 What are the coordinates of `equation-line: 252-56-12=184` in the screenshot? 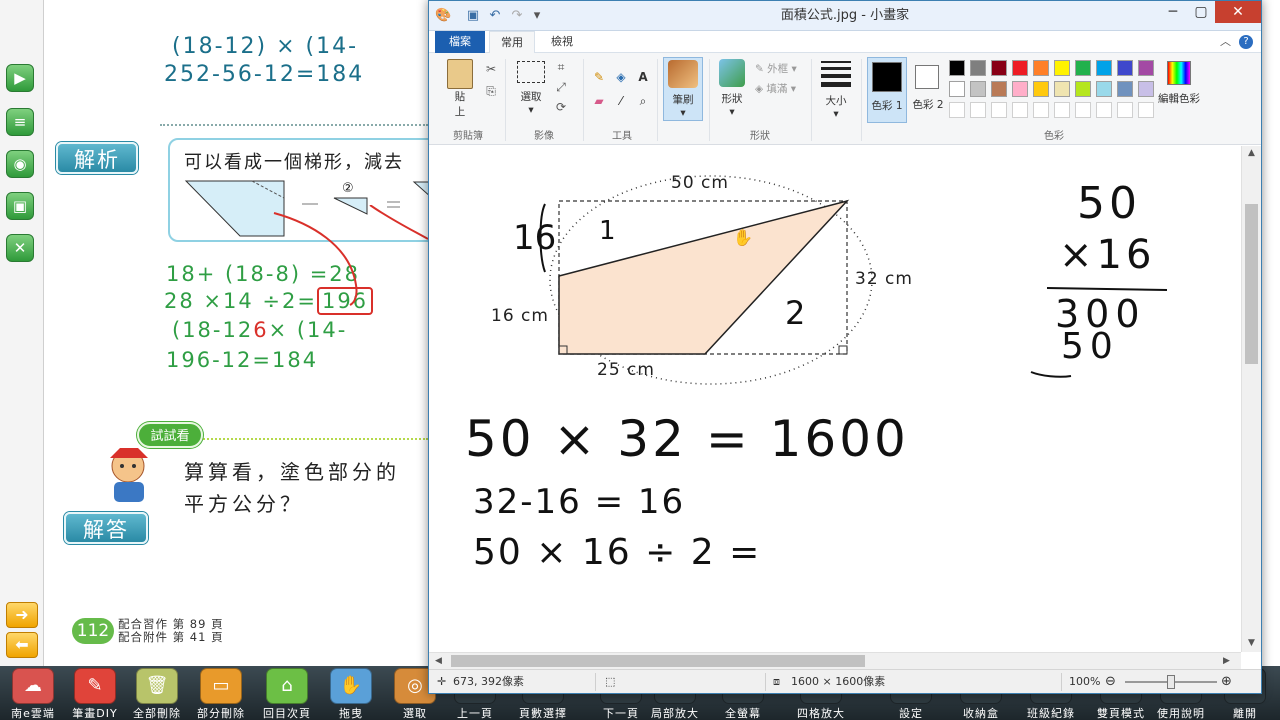 It's located at (264, 74).